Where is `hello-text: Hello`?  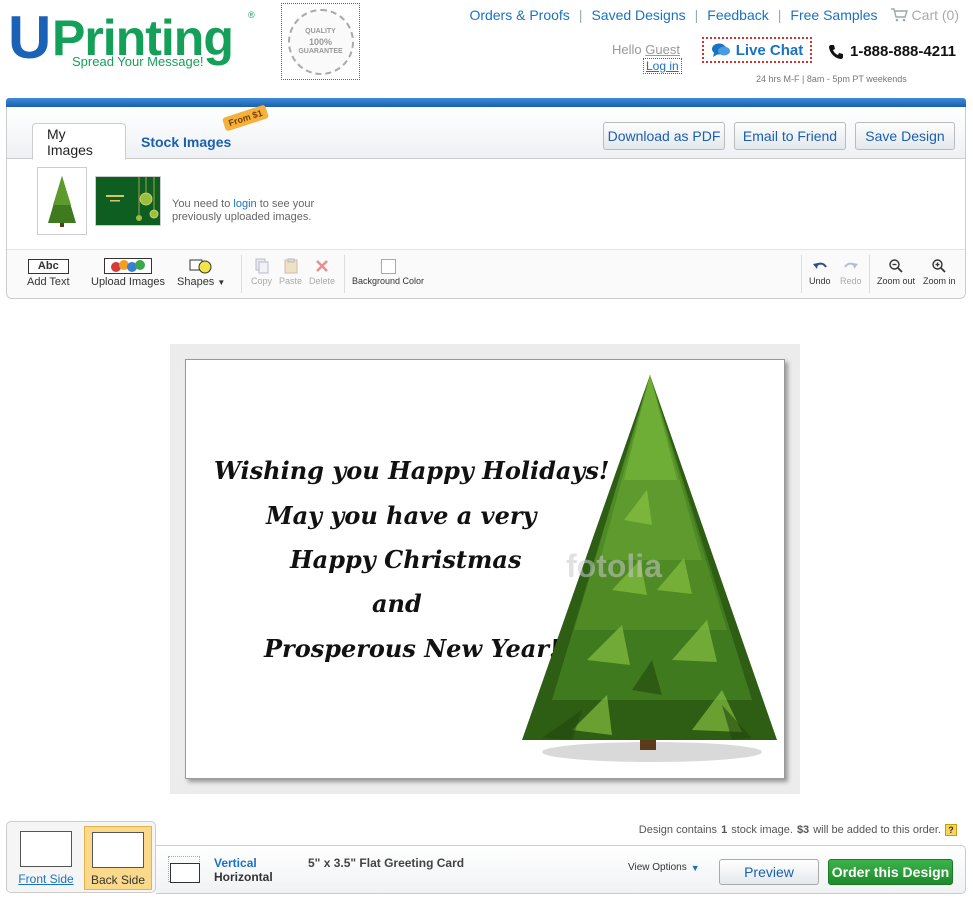 hello-text: Hello is located at coordinates (627, 49).